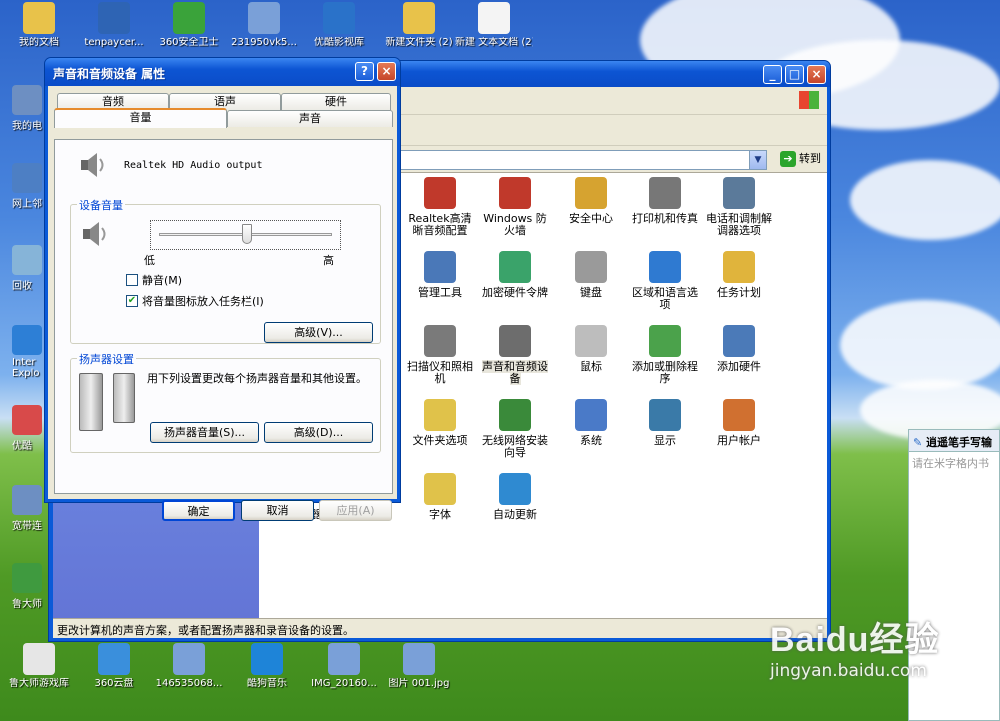  What do you see at coordinates (739, 349) in the screenshot?
I see `control-panel-item: 添加硬件` at bounding box center [739, 349].